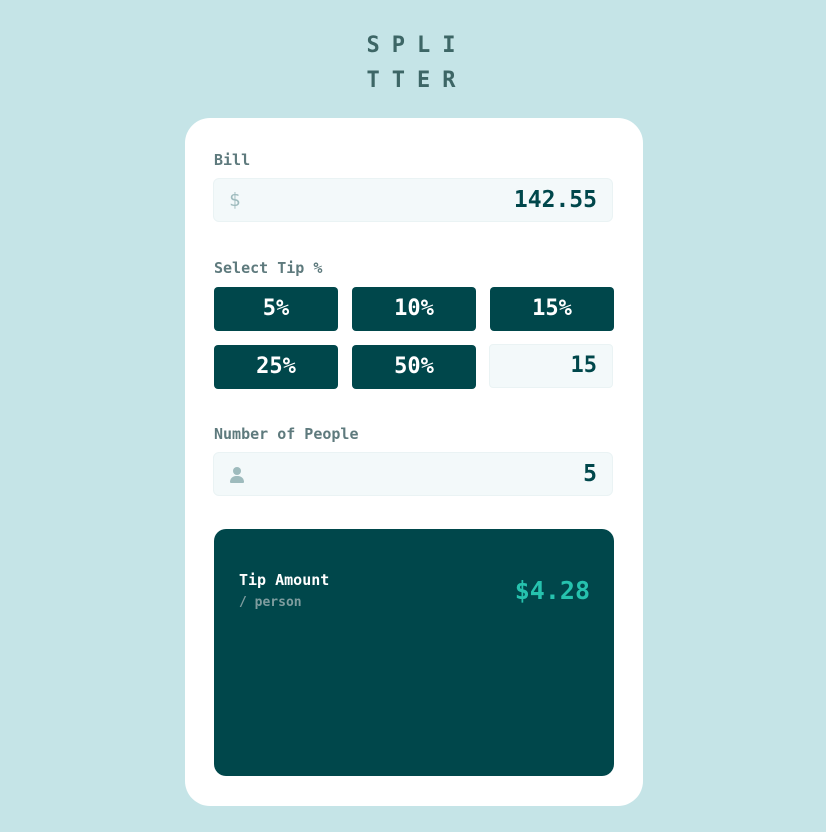 The image size is (826, 832). What do you see at coordinates (414, 367) in the screenshot?
I see `tip-button-50: 50%` at bounding box center [414, 367].